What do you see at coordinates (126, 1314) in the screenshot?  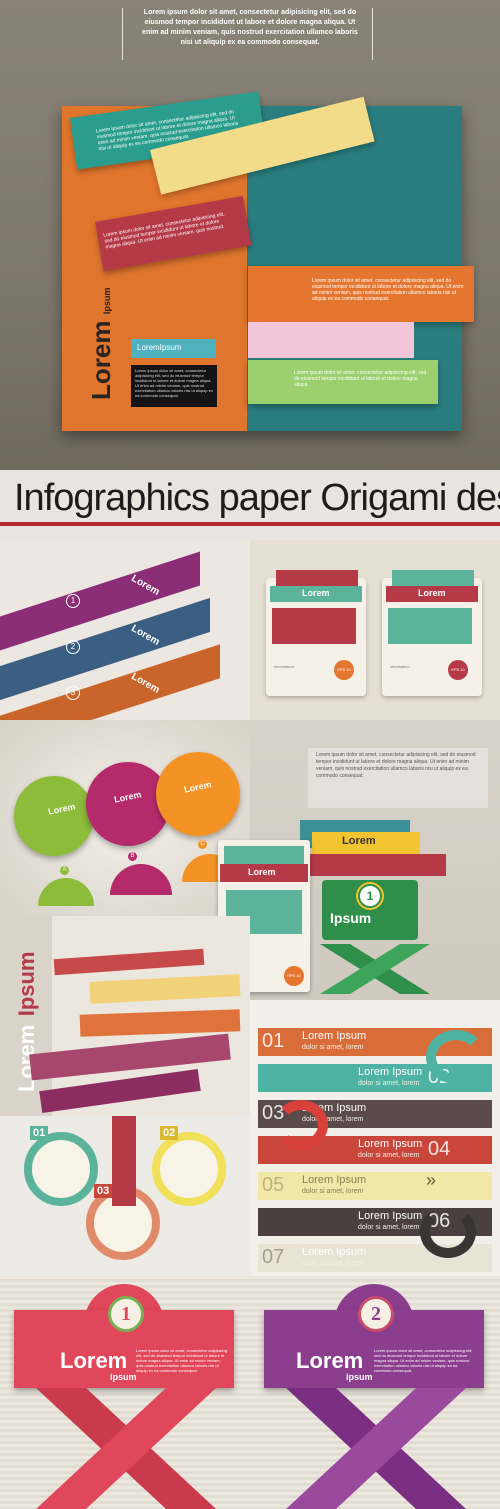 I see `bottom-1-num: 1` at bounding box center [126, 1314].